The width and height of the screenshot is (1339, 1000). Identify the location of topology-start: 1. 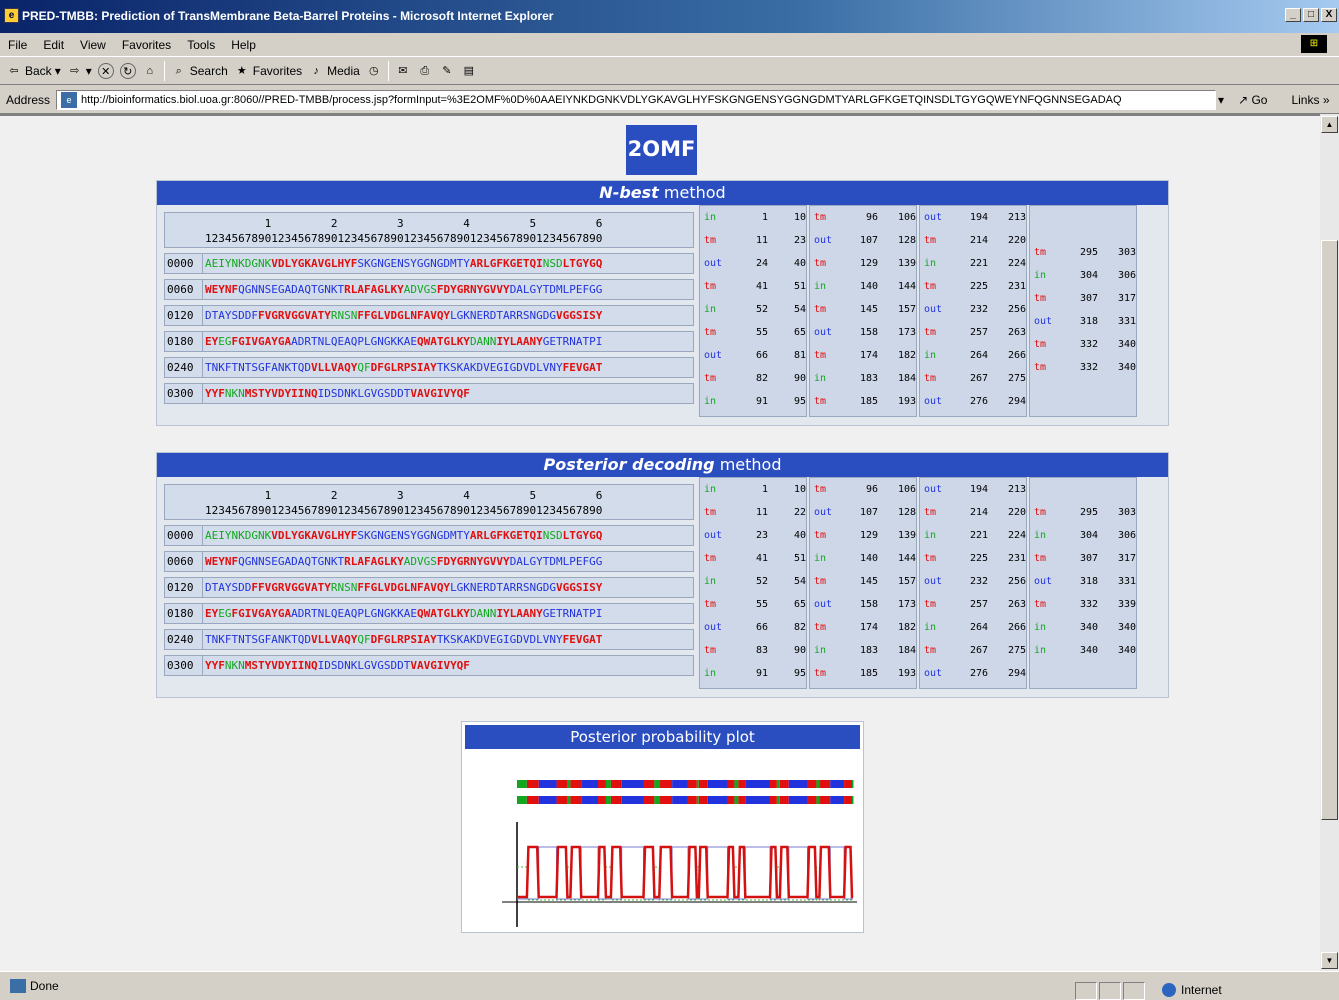
(764, 217).